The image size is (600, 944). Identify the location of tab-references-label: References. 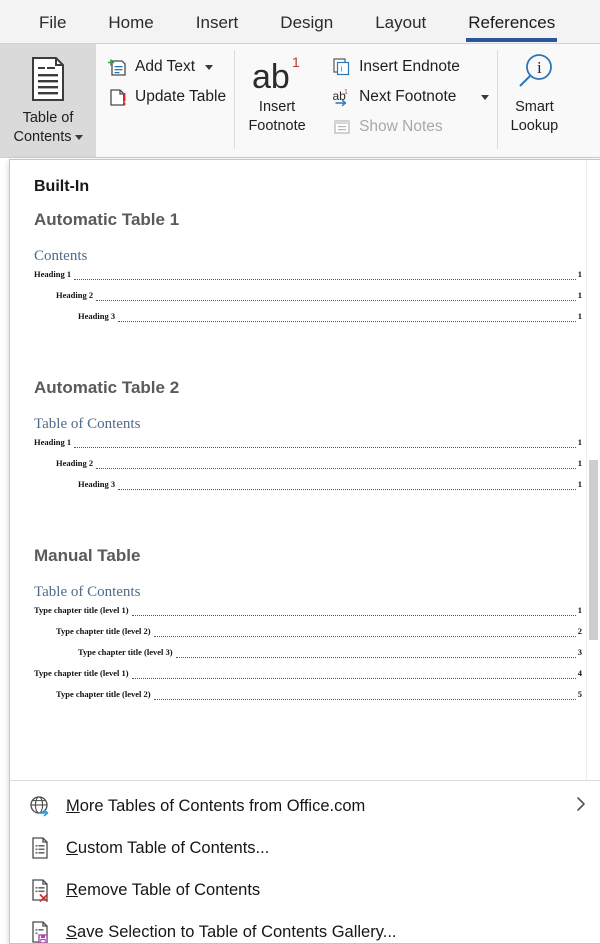
(512, 22).